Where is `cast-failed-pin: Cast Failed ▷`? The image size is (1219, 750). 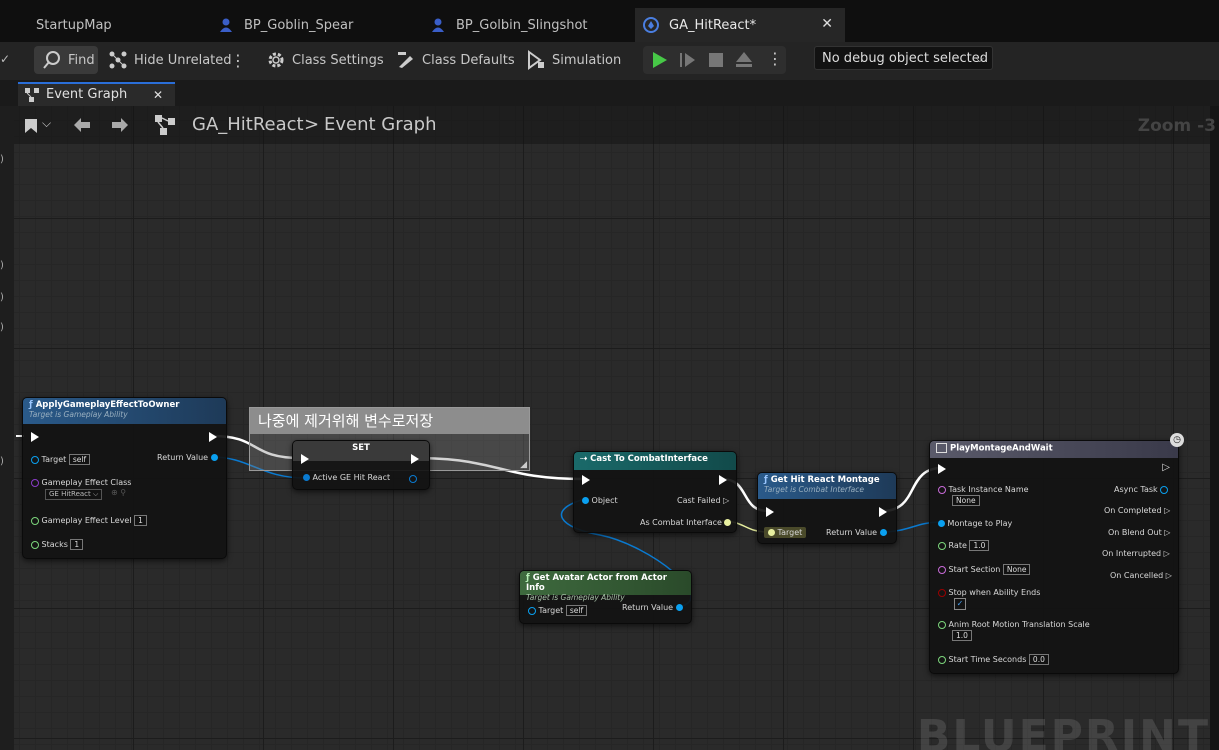 cast-failed-pin: Cast Failed ▷ is located at coordinates (703, 500).